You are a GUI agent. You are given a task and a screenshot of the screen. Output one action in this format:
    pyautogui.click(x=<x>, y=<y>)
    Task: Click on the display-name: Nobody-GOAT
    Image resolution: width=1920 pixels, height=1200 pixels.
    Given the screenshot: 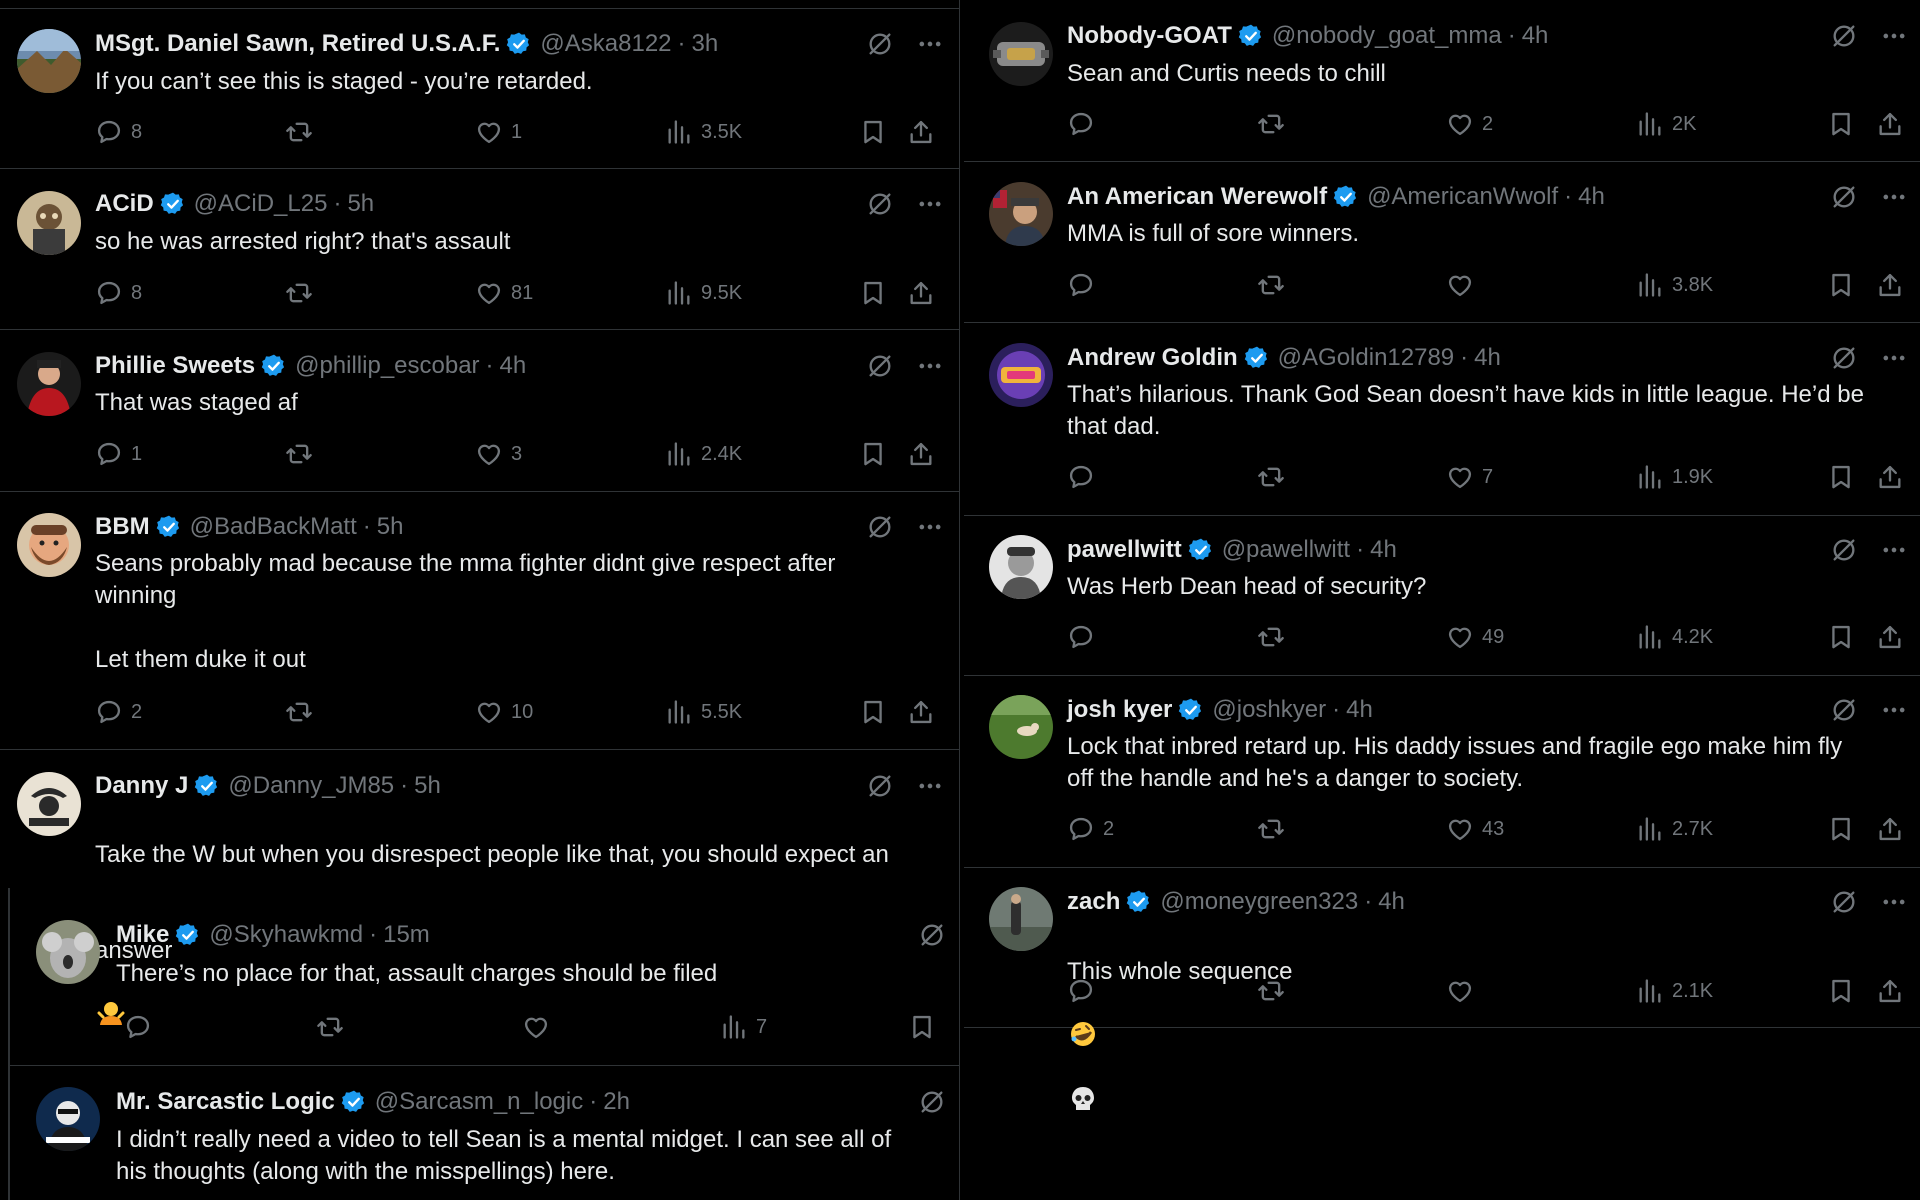 What is the action you would take?
    pyautogui.click(x=1149, y=36)
    